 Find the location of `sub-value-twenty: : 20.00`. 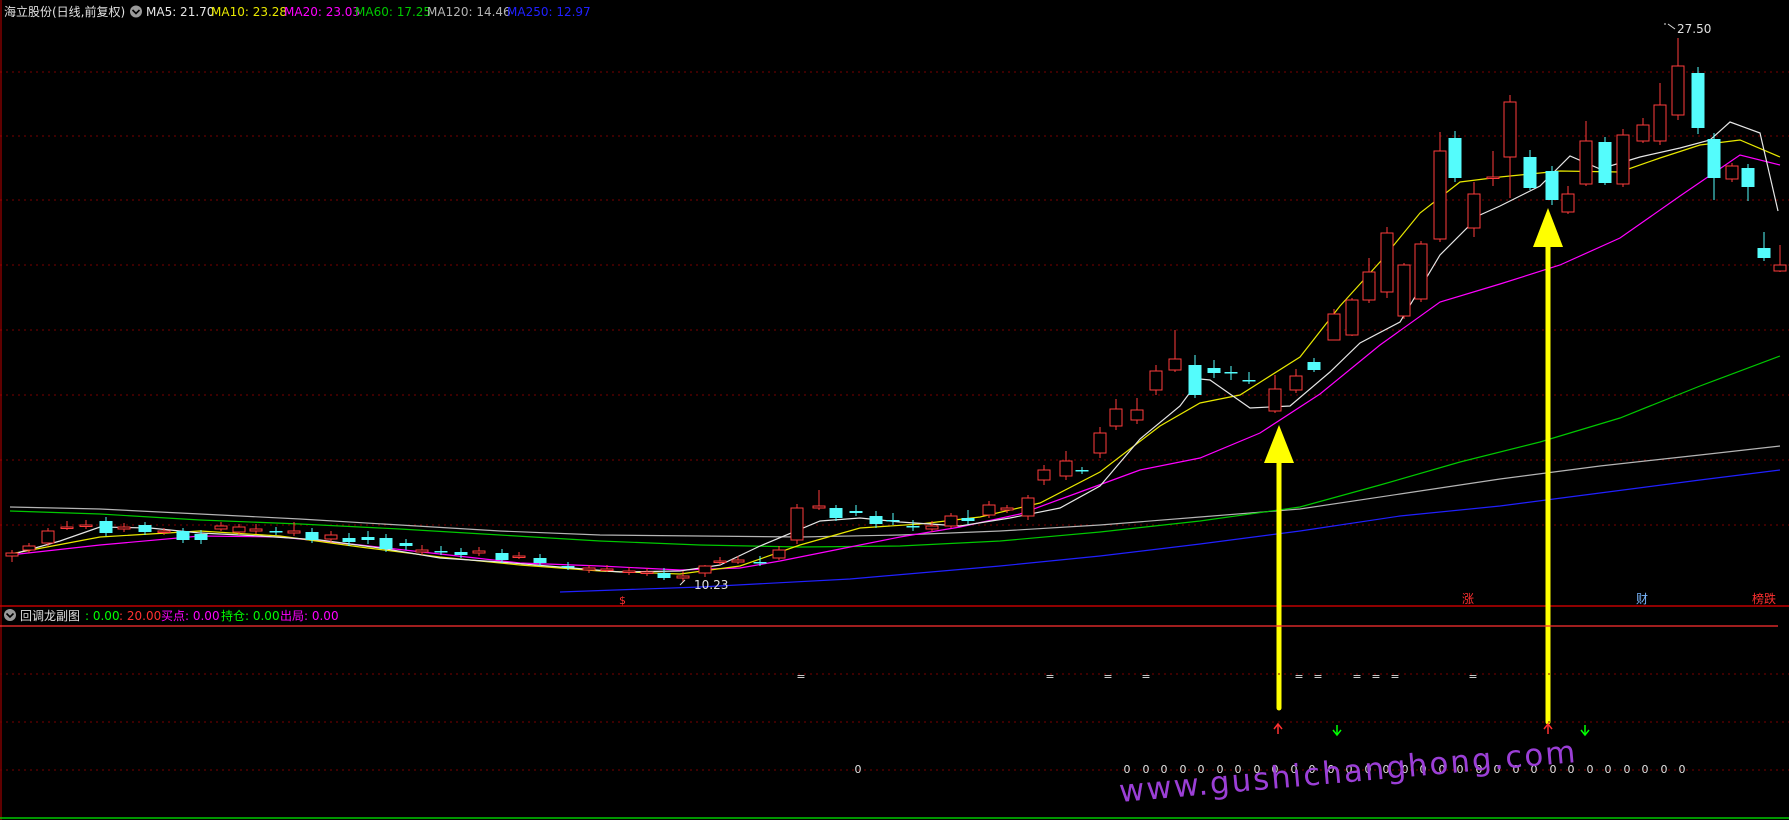

sub-value-twenty: : 20.00 is located at coordinates (140, 616).